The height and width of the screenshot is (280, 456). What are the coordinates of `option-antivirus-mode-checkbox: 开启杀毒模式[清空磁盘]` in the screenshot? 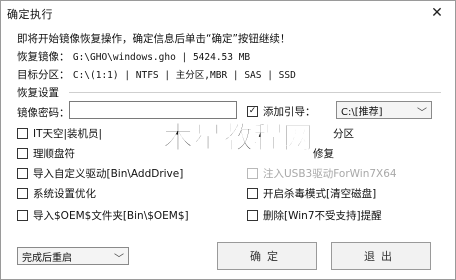 It's located at (311, 193).